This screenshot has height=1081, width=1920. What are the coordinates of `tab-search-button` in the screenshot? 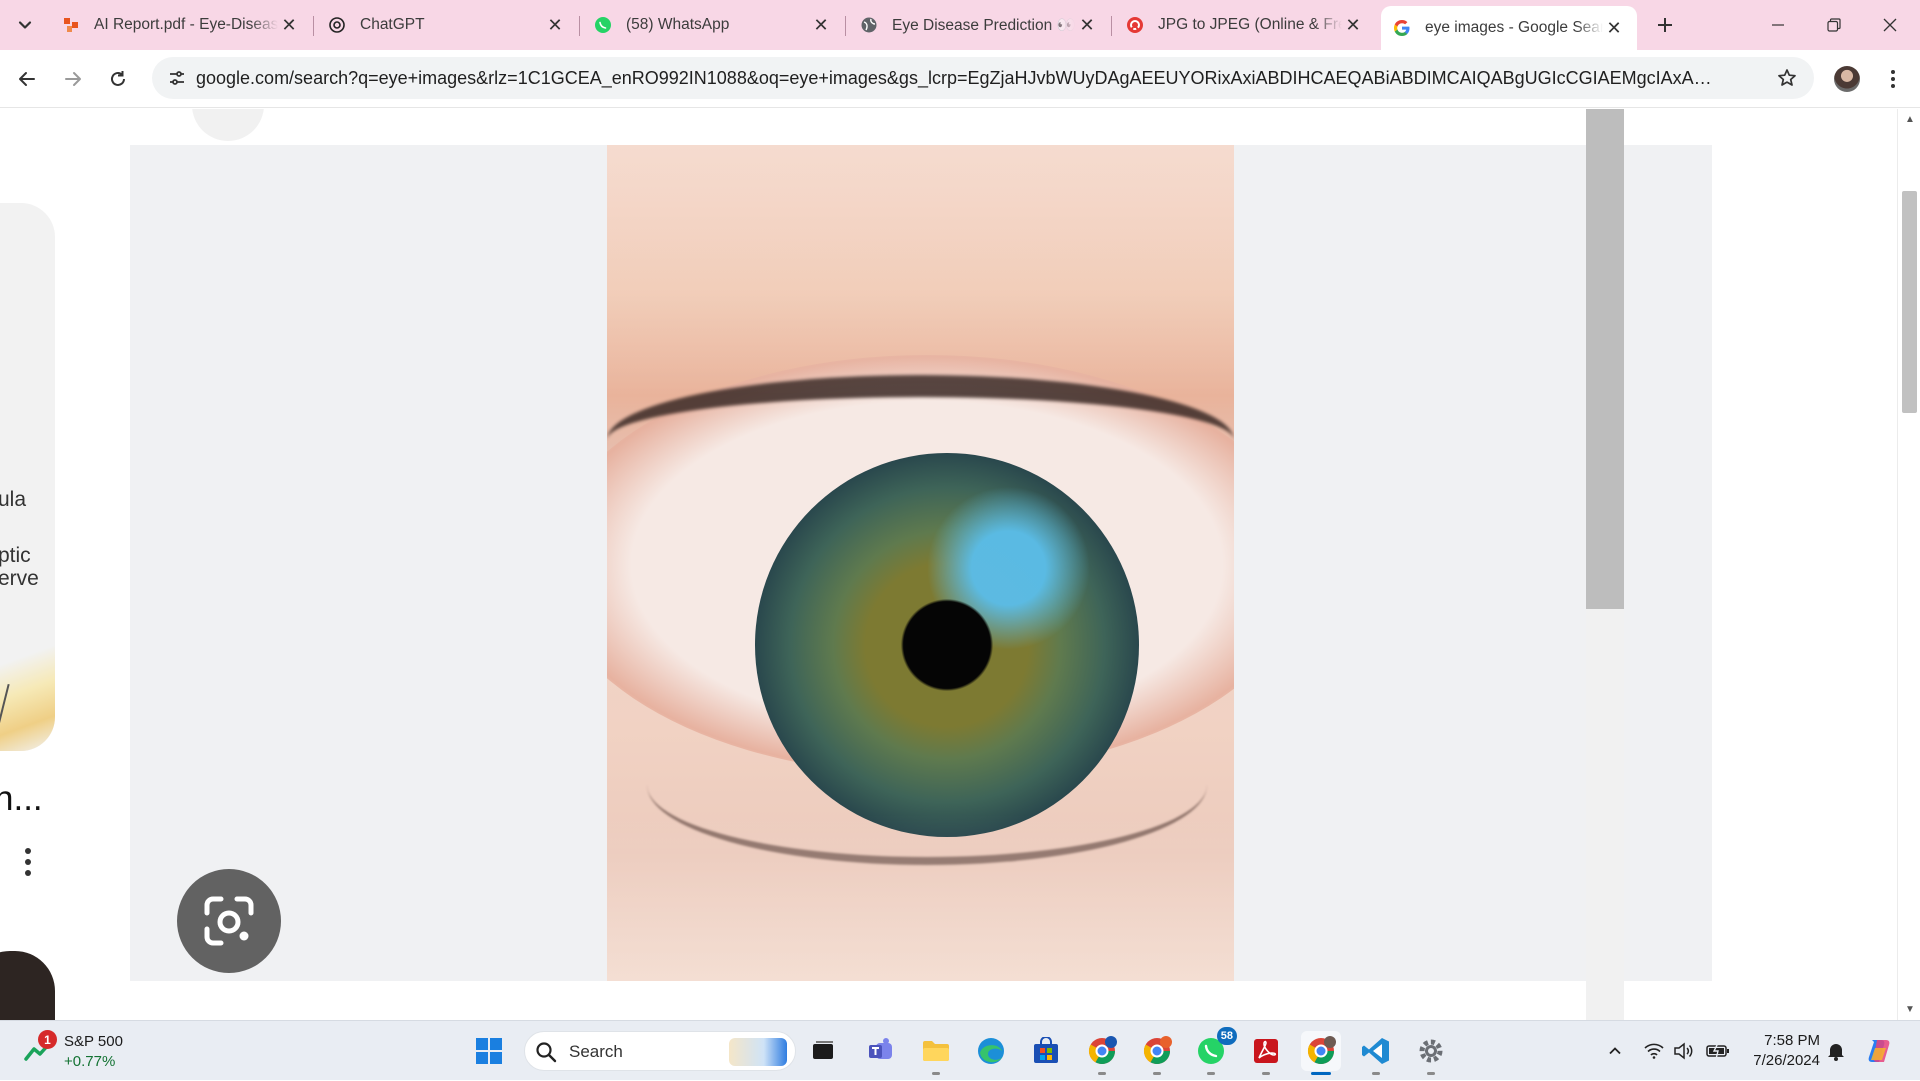 It's located at (25, 25).